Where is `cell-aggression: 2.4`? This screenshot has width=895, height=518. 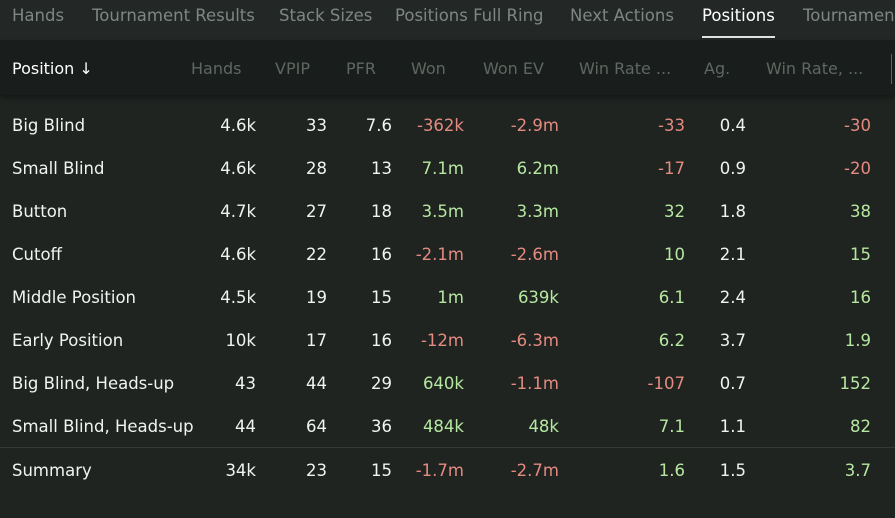 cell-aggression: 2.4 is located at coordinates (732, 297).